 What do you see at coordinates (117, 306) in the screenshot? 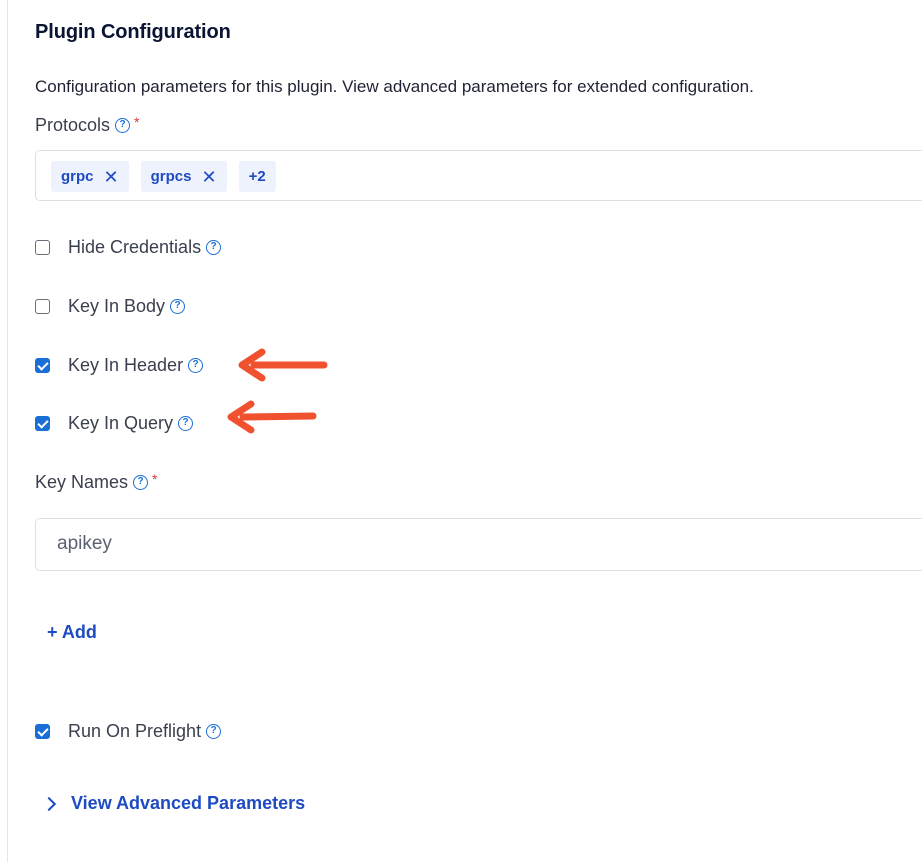
I see `option-label: Key In Body` at bounding box center [117, 306].